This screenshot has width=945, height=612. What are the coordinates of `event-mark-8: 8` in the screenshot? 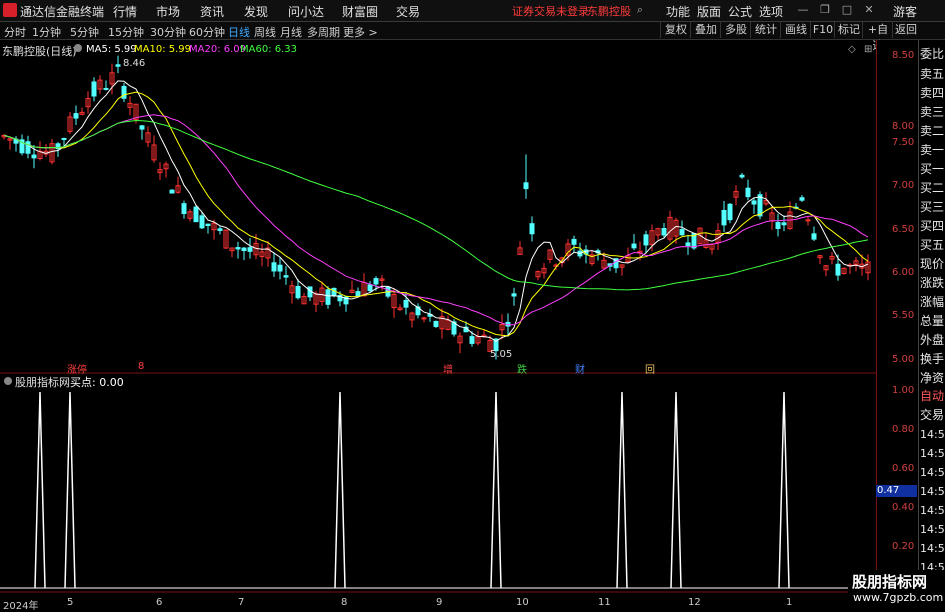 It's located at (141, 366).